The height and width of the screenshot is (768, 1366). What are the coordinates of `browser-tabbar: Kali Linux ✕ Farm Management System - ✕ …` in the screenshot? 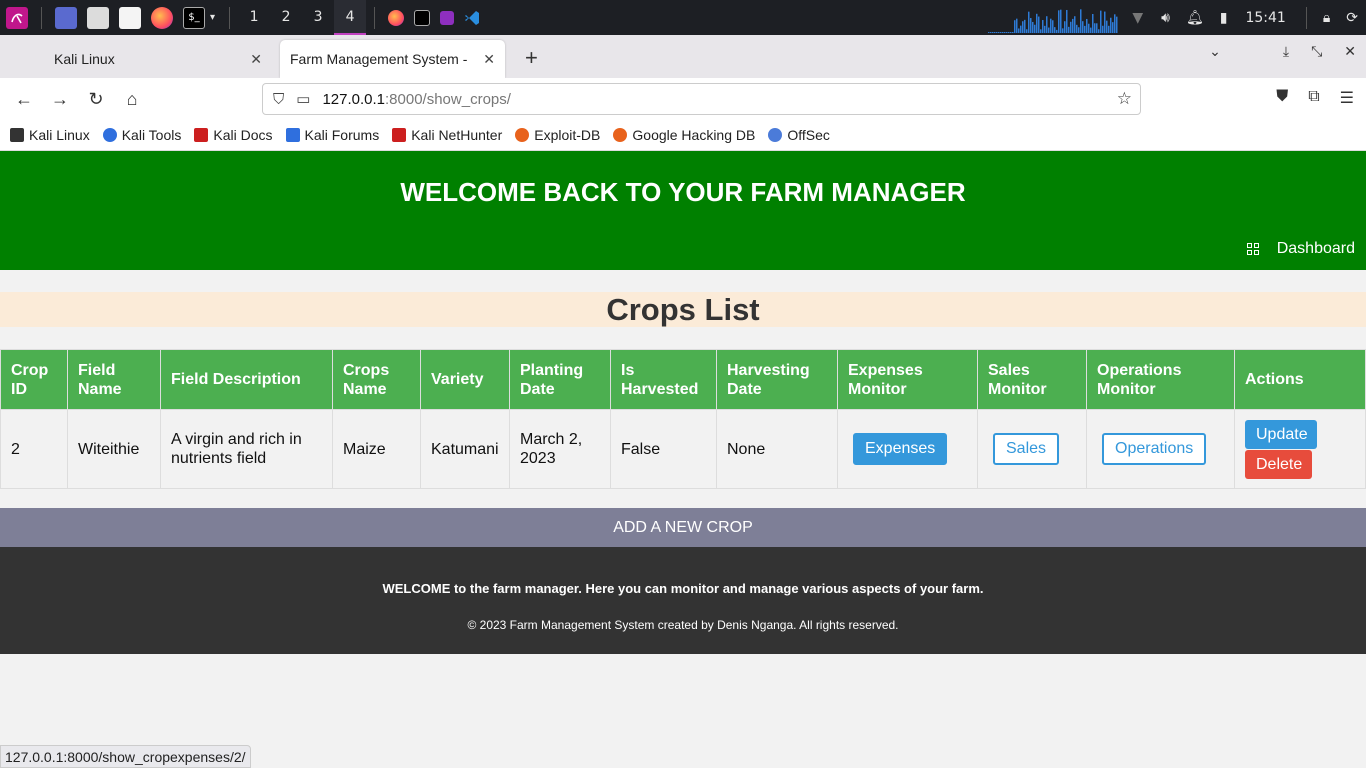 It's located at (683, 67).